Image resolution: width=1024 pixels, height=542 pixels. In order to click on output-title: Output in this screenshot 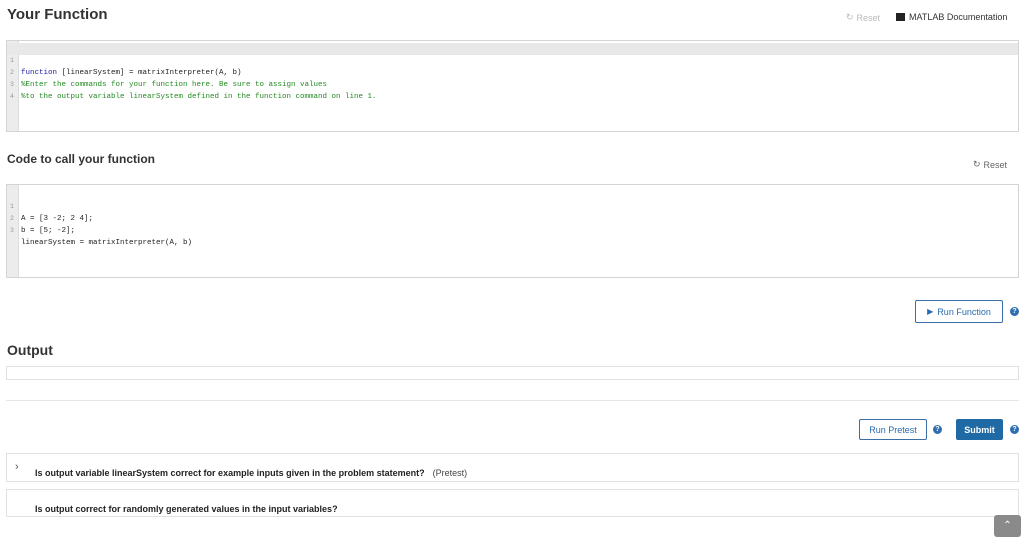, I will do `click(30, 350)`.